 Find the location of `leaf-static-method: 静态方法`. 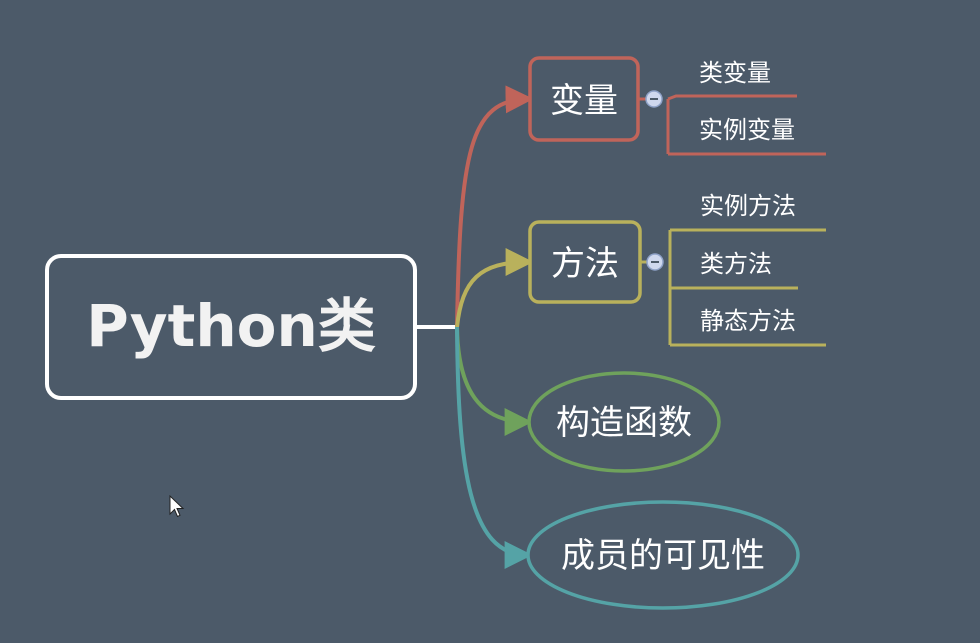

leaf-static-method: 静态方法 is located at coordinates (748, 321).